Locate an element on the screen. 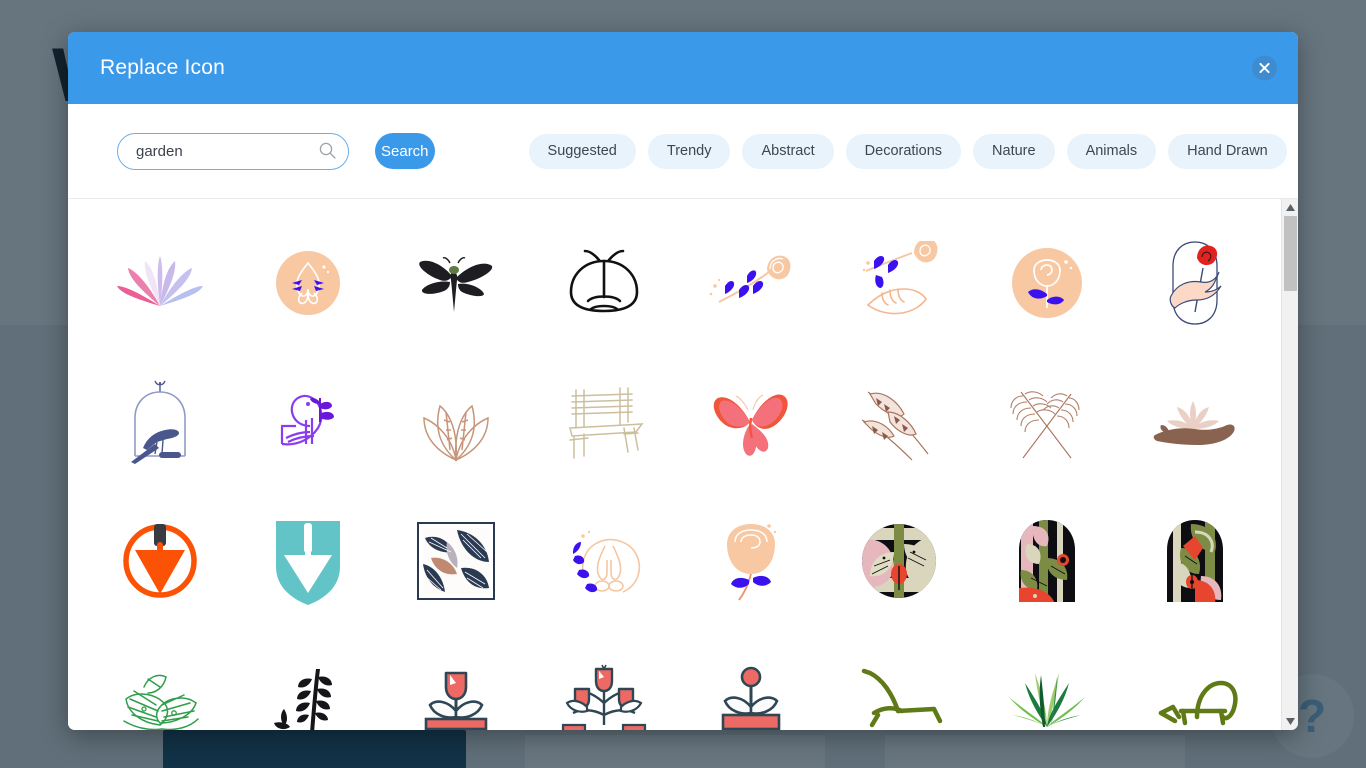 Image resolution: width=1366 pixels, height=768 pixels. lotus-flower-icon is located at coordinates (160, 282).